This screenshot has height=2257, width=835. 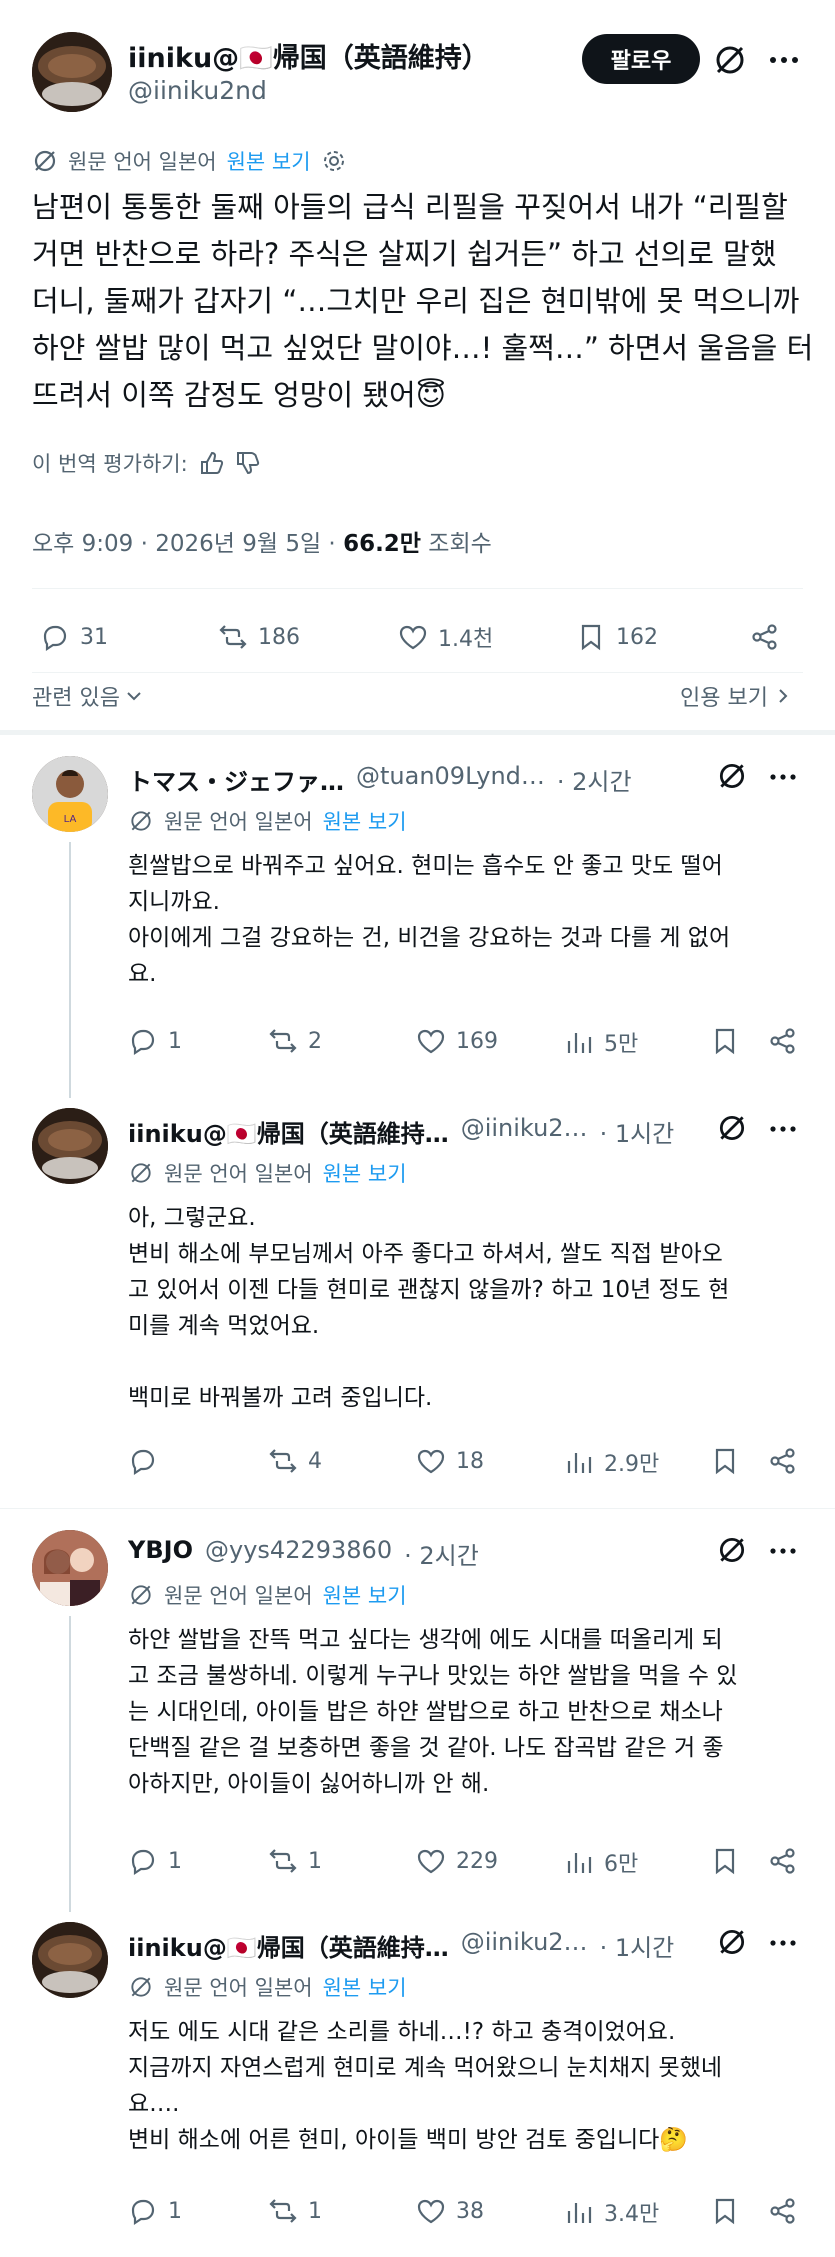 What do you see at coordinates (621, 1044) in the screenshot?
I see `views-count: 5만` at bounding box center [621, 1044].